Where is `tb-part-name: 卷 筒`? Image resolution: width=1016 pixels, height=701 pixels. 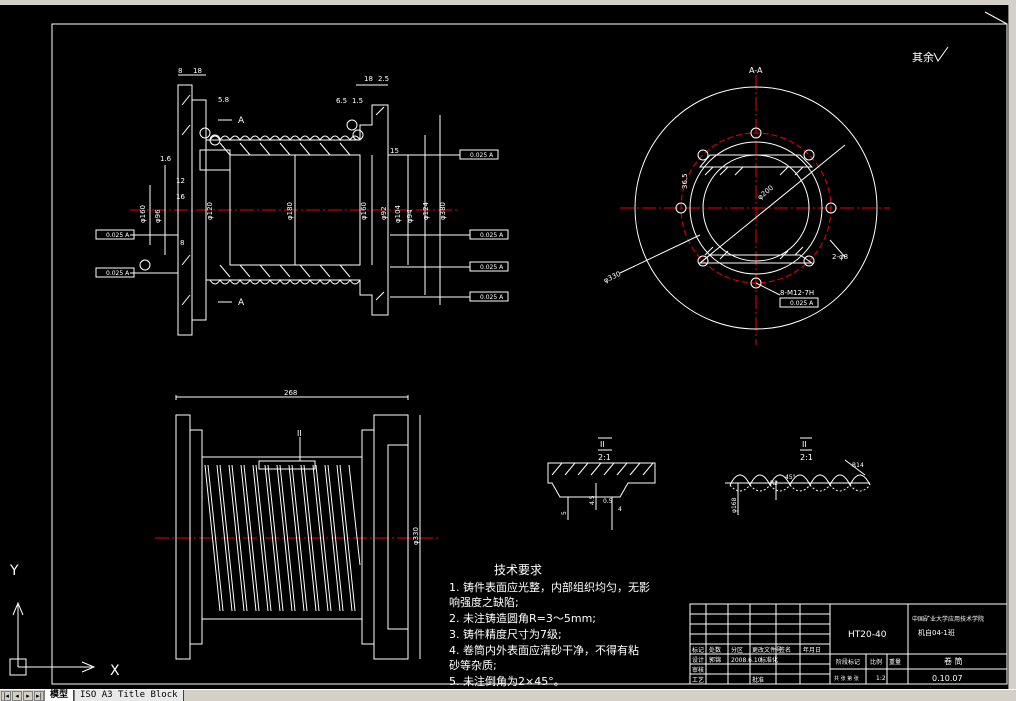
tb-part-name: 卷 筒 is located at coordinates (953, 661).